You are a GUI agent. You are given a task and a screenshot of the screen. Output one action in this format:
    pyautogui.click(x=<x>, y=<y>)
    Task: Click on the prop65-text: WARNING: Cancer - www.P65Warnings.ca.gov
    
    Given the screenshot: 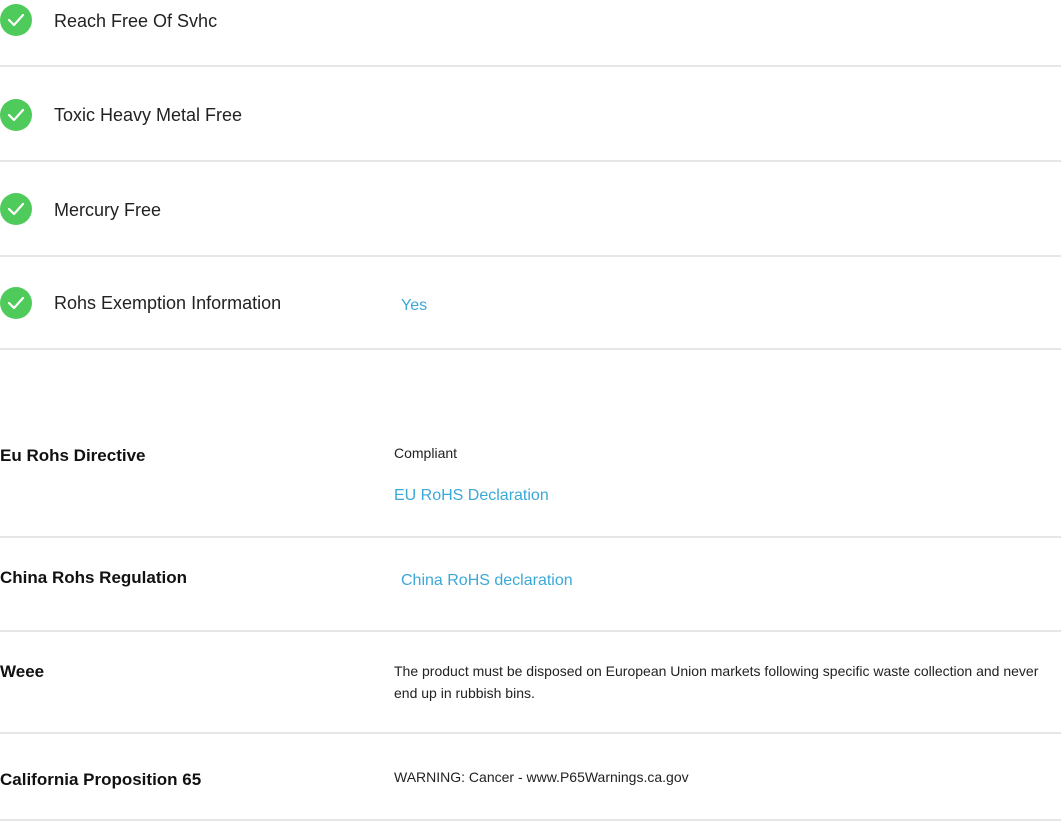 What is the action you would take?
    pyautogui.click(x=541, y=777)
    